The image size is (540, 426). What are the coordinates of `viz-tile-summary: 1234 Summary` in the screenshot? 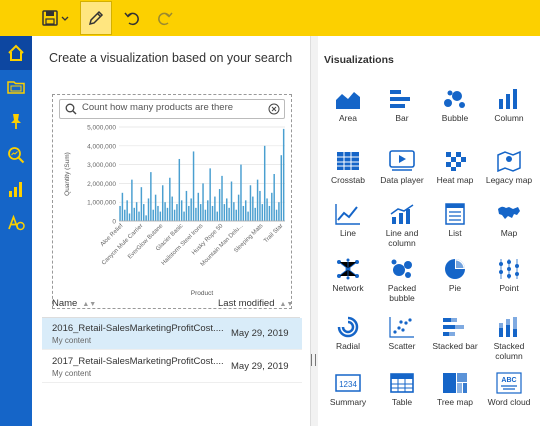 It's located at (348, 389).